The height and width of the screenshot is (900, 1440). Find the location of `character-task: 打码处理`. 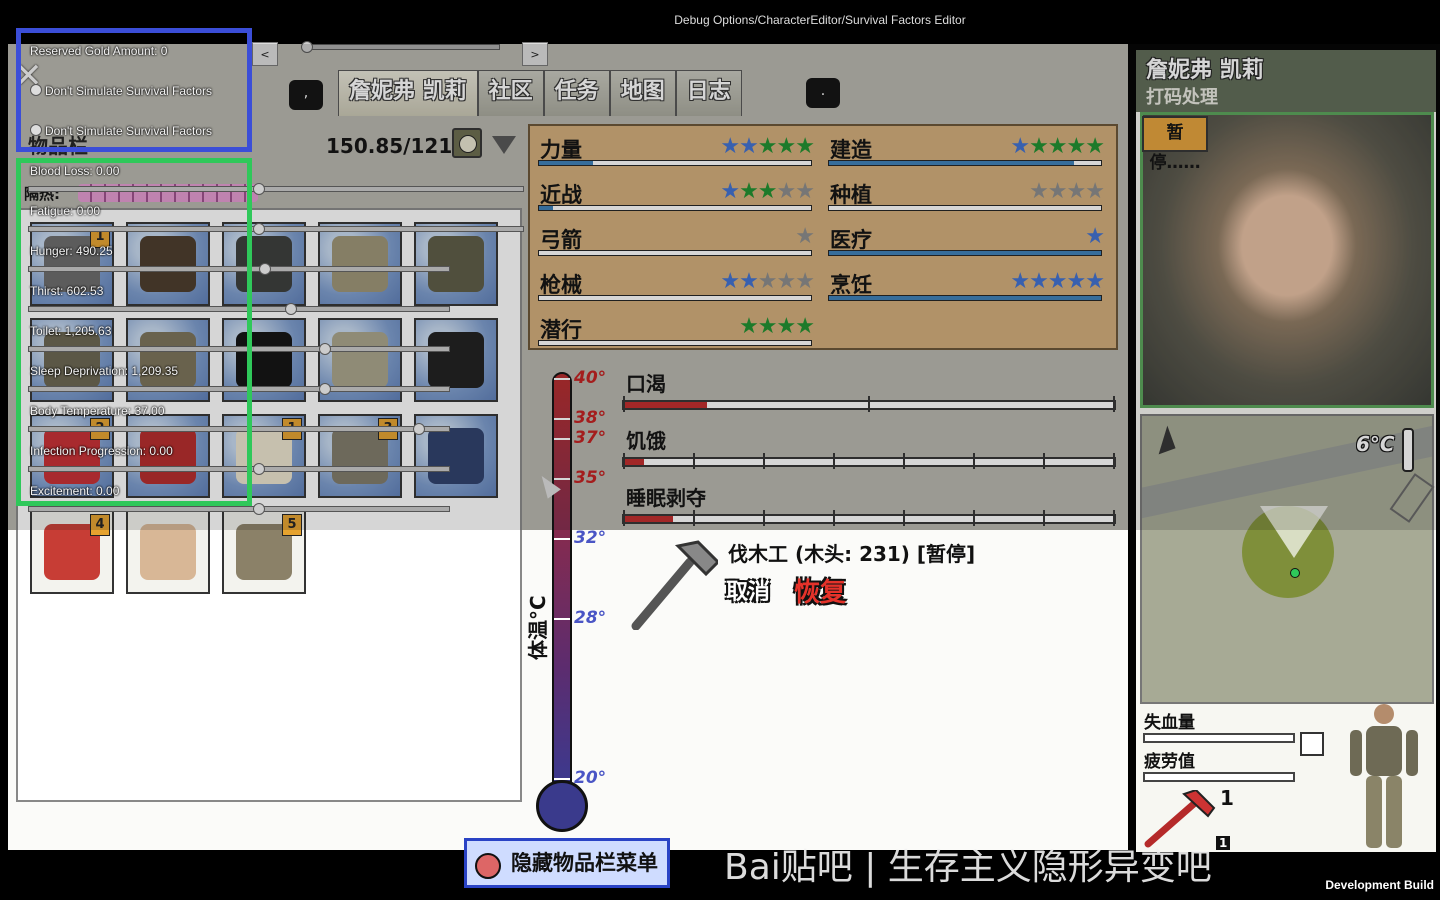

character-task: 打码处理 is located at coordinates (1182, 97).